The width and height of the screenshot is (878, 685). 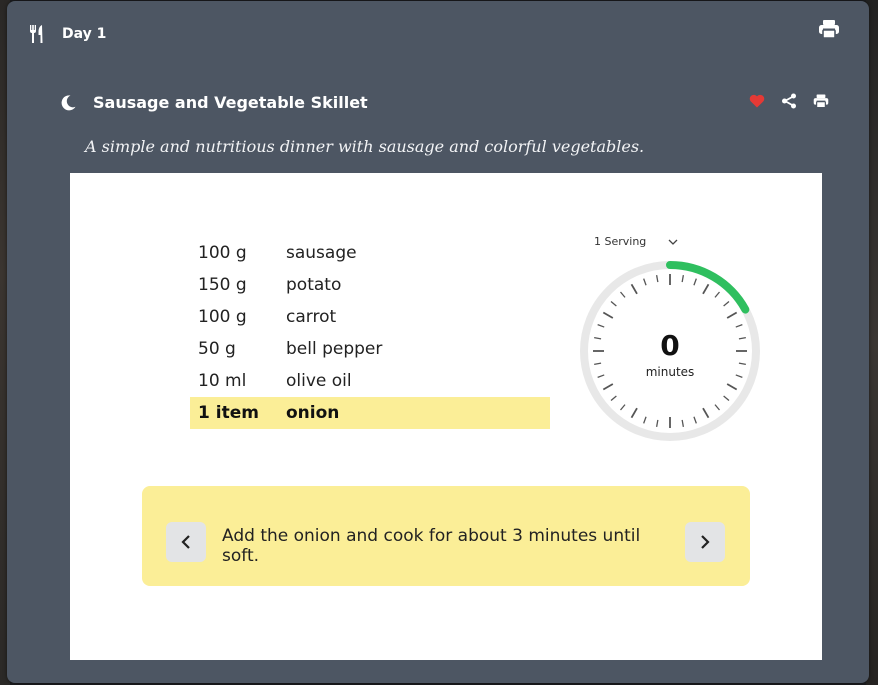 I want to click on favorite-button, so click(x=757, y=101).